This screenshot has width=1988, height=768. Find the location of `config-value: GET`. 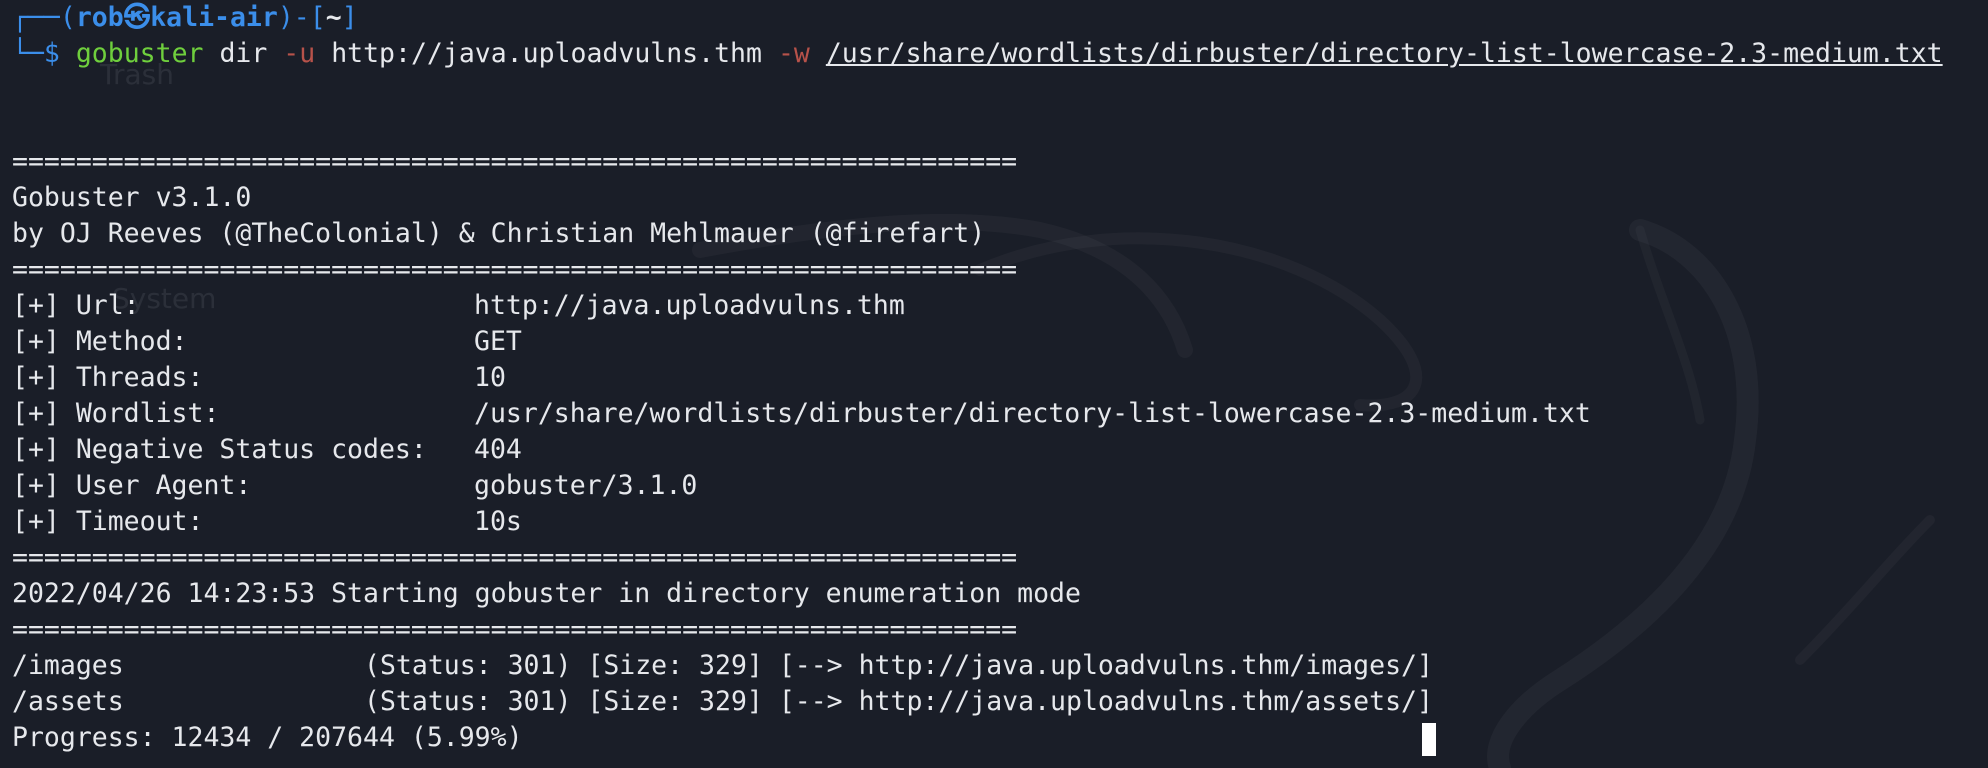

config-value: GET is located at coordinates (498, 341).